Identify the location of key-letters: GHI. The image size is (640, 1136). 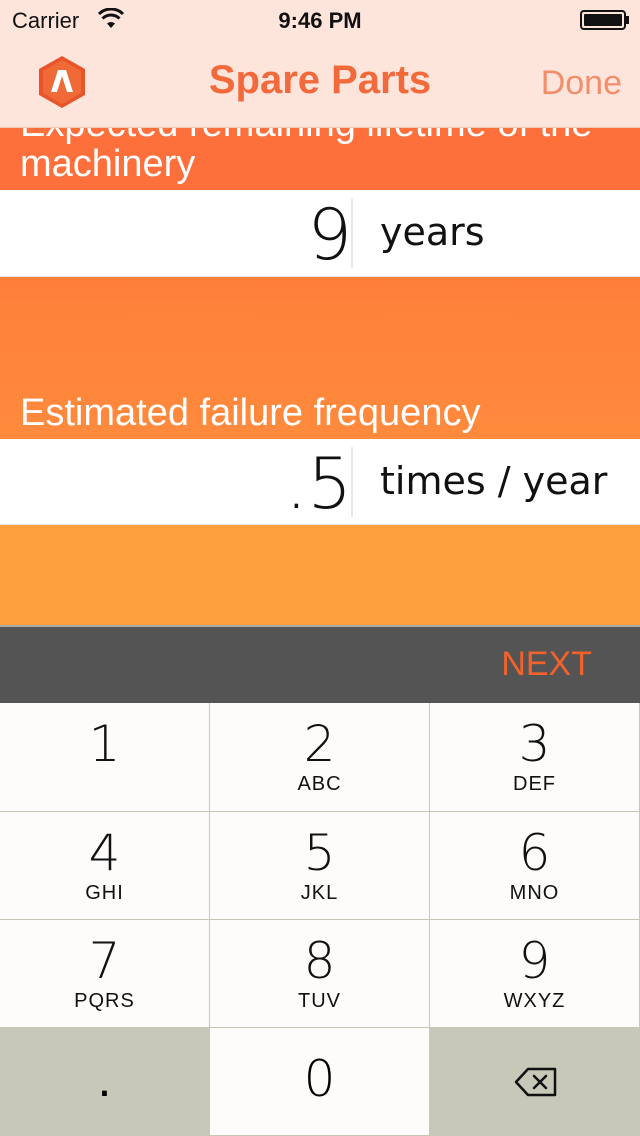
(104, 893).